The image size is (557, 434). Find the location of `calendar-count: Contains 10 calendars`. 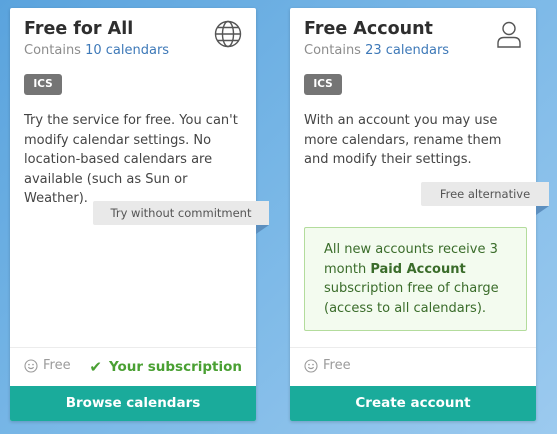

calendar-count: Contains 10 calendars is located at coordinates (96, 50).